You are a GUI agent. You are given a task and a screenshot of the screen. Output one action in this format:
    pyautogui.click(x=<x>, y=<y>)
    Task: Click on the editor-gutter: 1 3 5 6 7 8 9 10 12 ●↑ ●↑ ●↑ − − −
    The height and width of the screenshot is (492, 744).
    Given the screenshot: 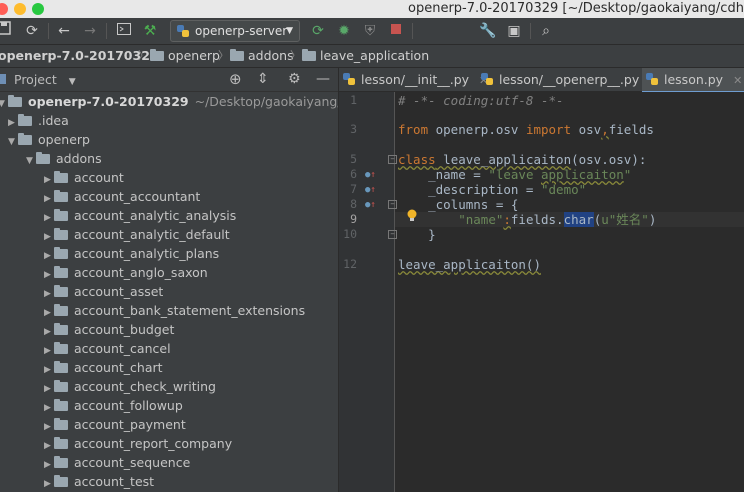 What is the action you would take?
    pyautogui.click(x=368, y=292)
    